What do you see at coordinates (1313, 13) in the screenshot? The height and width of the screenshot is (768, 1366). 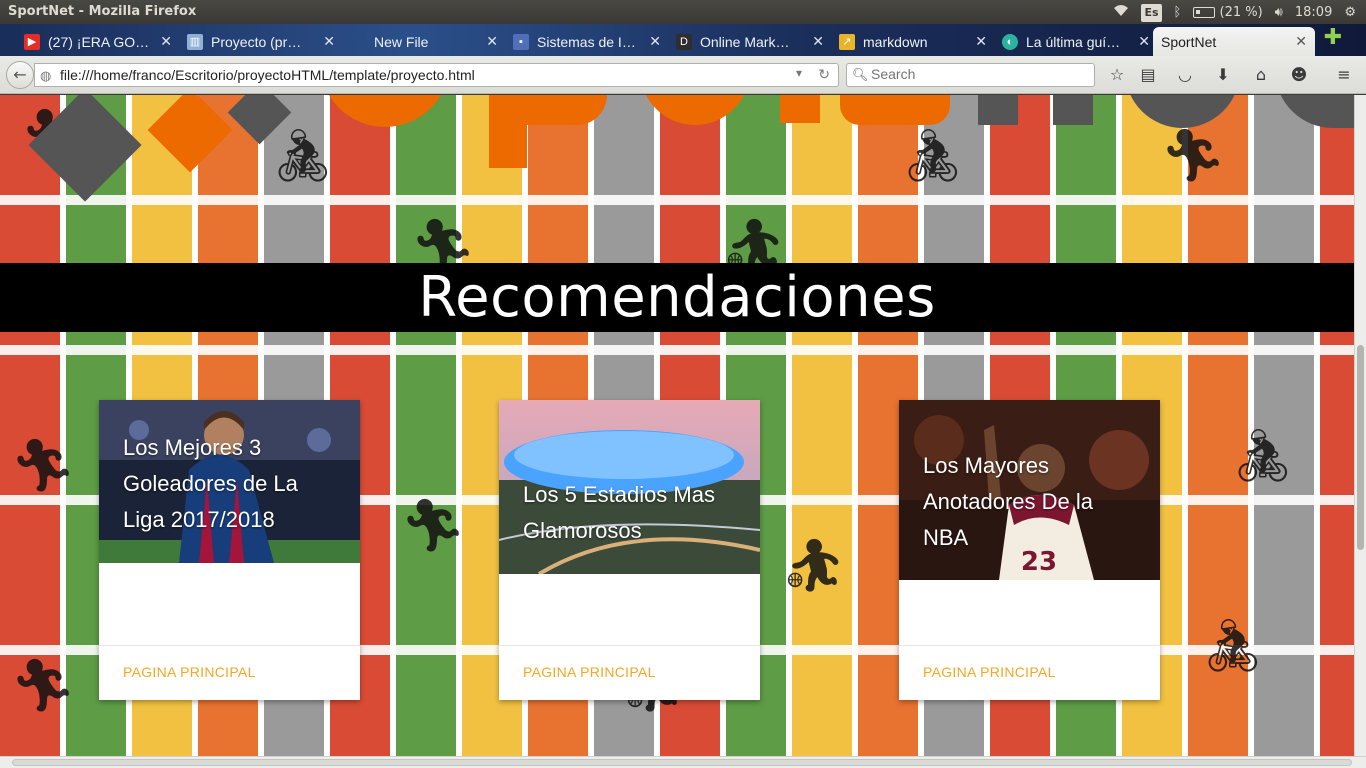 I see `clock: 18:09` at bounding box center [1313, 13].